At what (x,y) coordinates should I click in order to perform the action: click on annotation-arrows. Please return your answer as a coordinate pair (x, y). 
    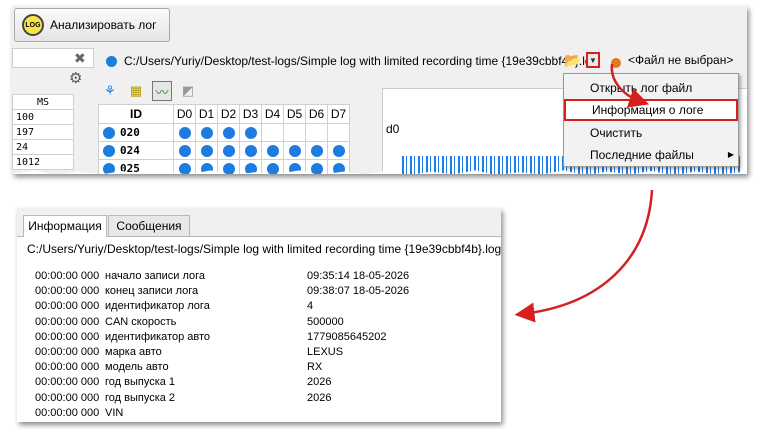
    Looking at the image, I should click on (584, 193).